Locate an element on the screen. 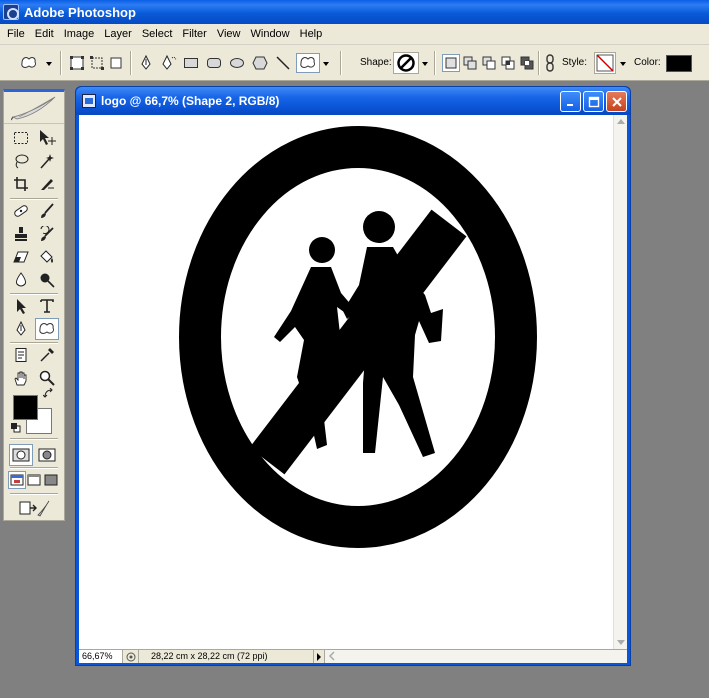 The width and height of the screenshot is (709, 698). menu-file: File is located at coordinates (16, 34).